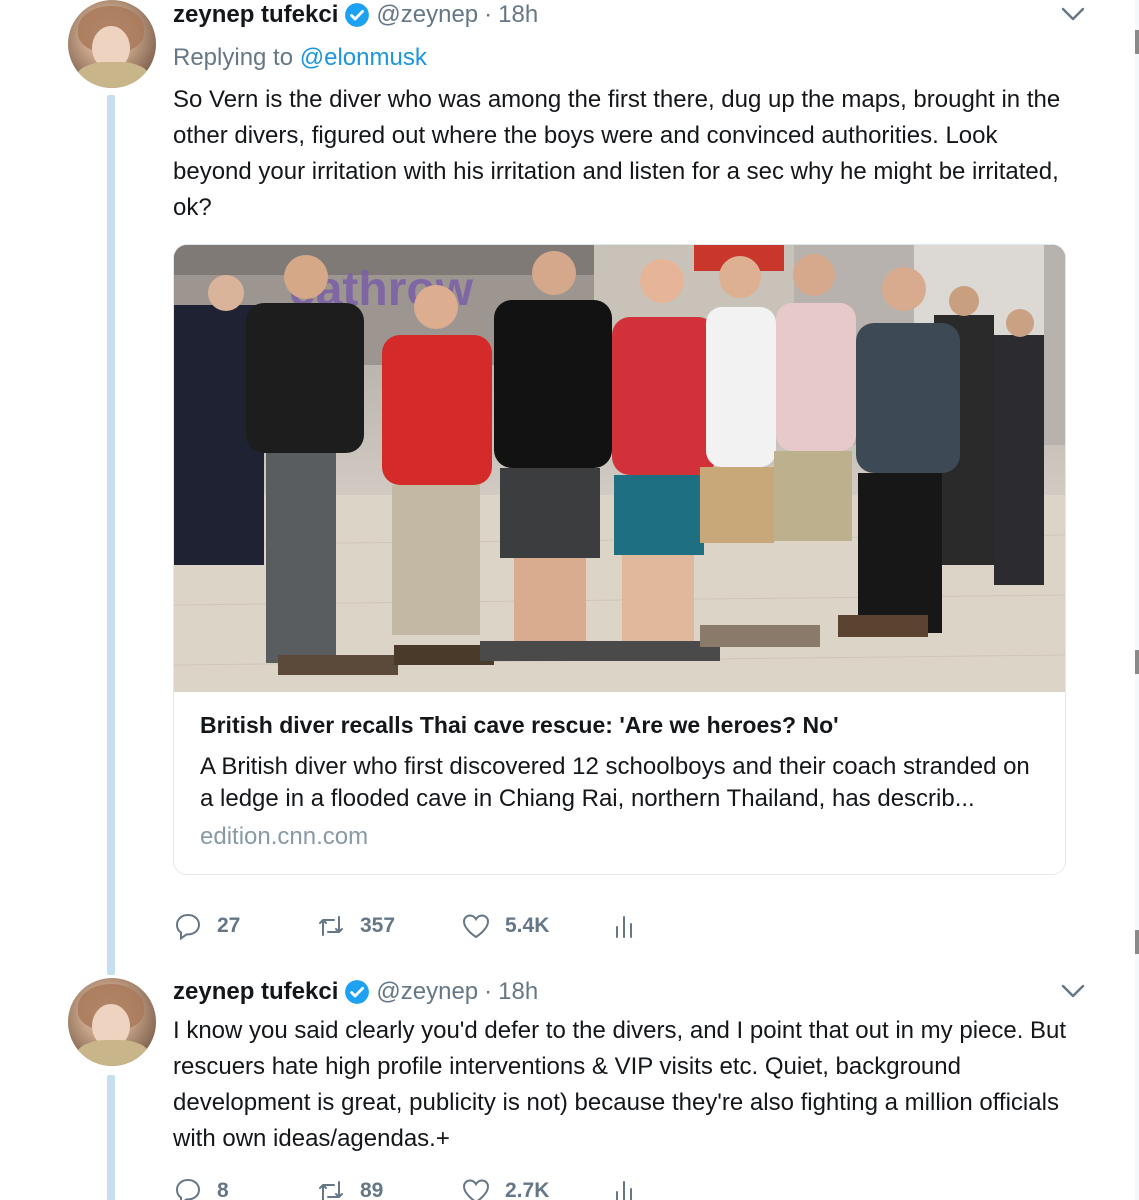 The height and width of the screenshot is (1200, 1139). Describe the element at coordinates (363, 57) in the screenshot. I see `reply-to-link: @elonmusk` at that location.